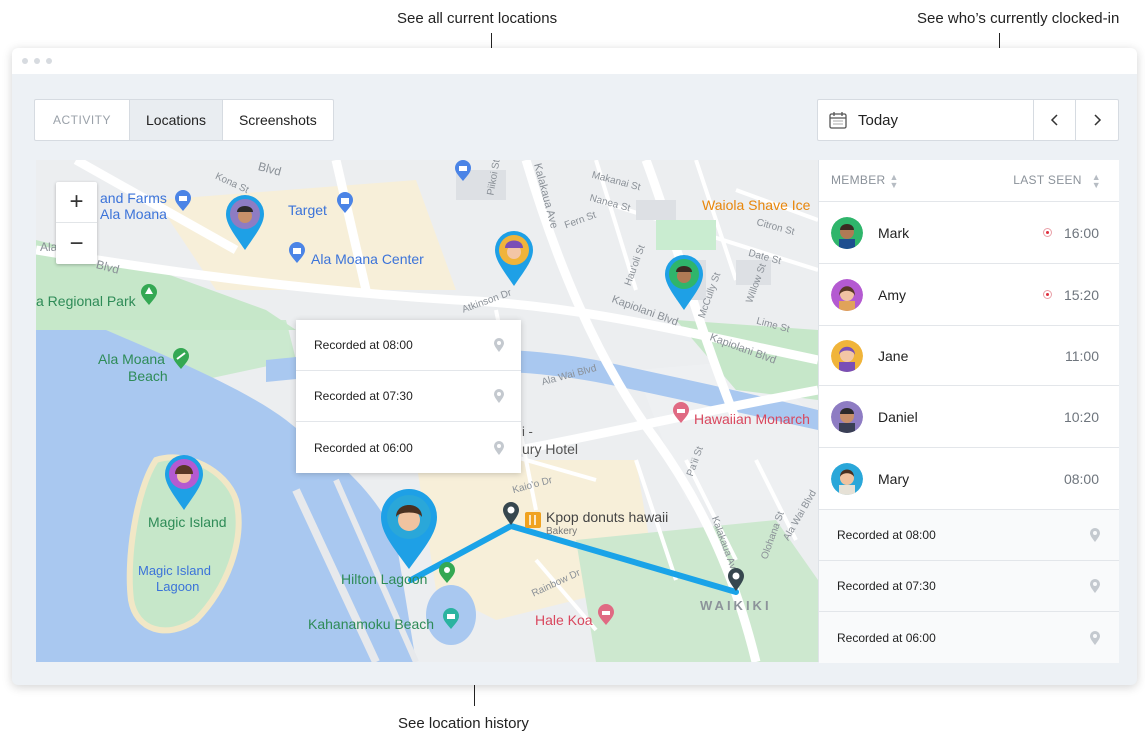 This screenshot has height=733, width=1145. What do you see at coordinates (1081, 416) in the screenshot?
I see `member-last-seen: 10:20` at bounding box center [1081, 416].